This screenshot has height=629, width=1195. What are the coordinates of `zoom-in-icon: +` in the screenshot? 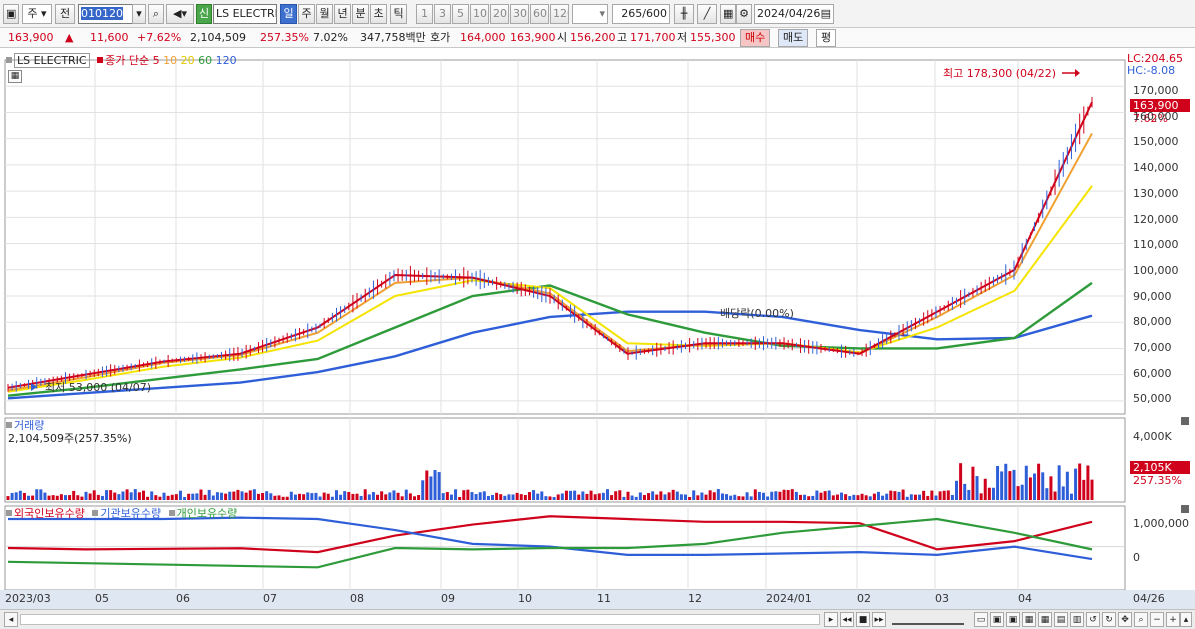 It's located at (1173, 619).